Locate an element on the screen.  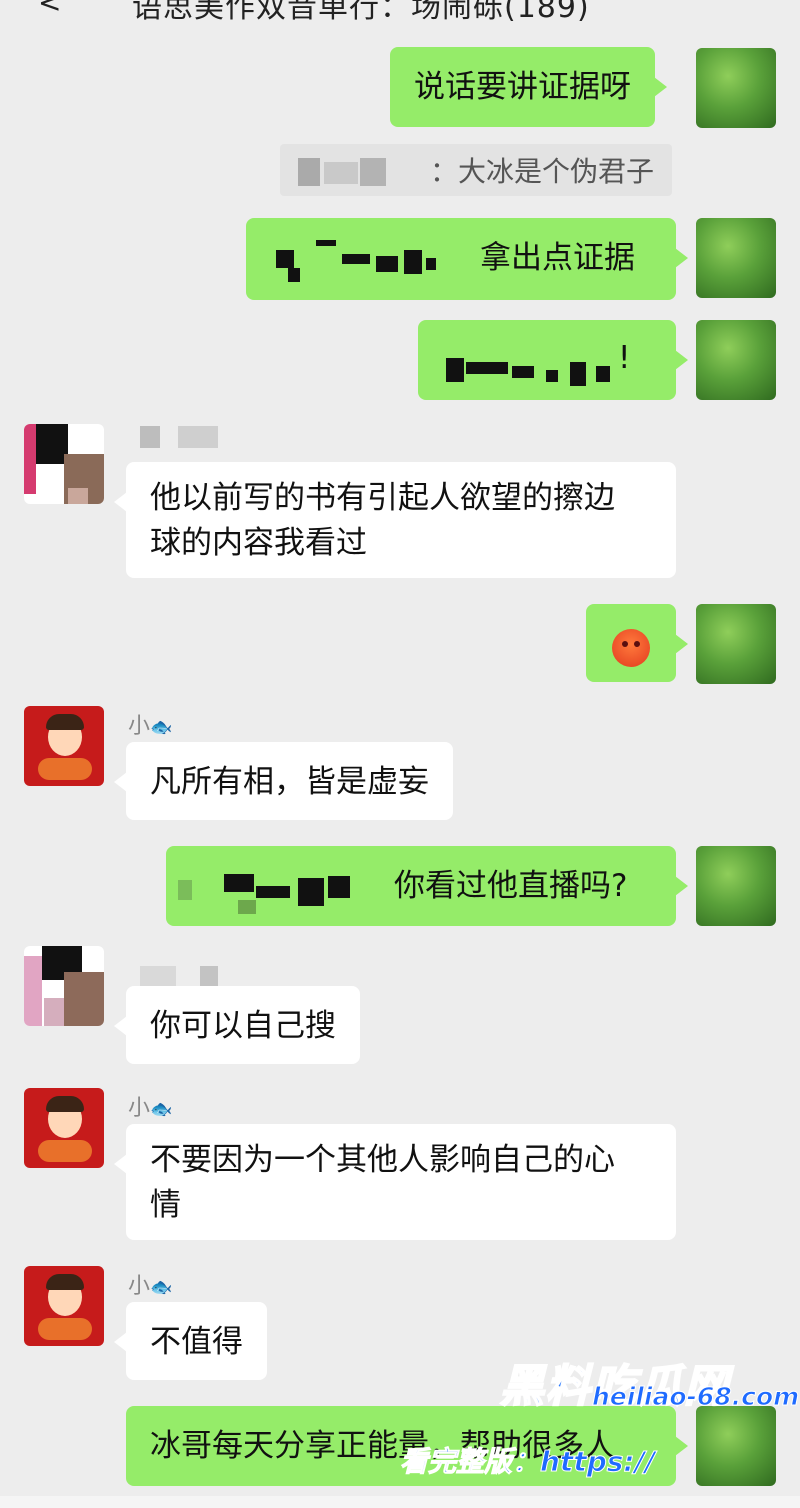
message-text-line: 情 is located at coordinates (165, 1205).